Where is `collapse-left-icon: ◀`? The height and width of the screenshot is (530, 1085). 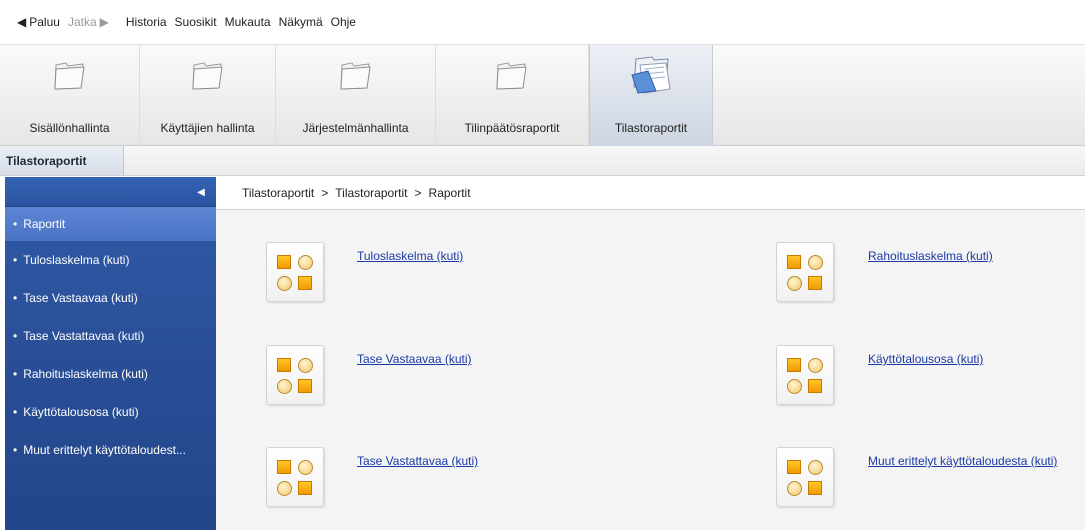 collapse-left-icon: ◀ is located at coordinates (201, 192).